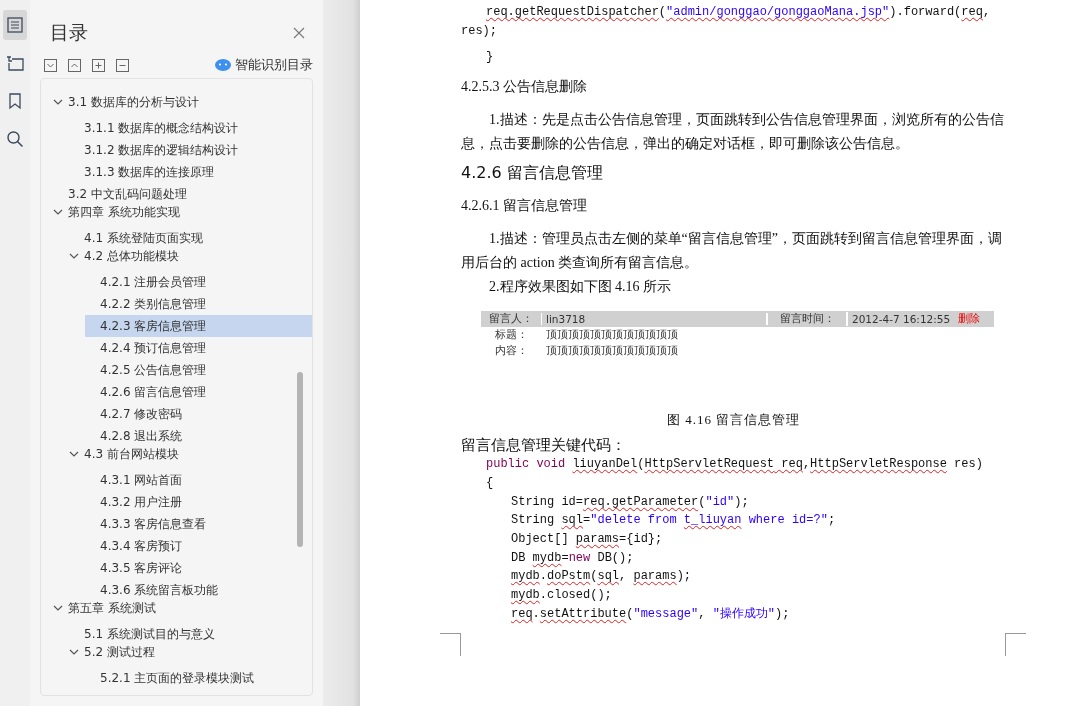  What do you see at coordinates (674, 521) in the screenshot?
I see `code-line: String sql="delete from t_liuyan where id=?";` at bounding box center [674, 521].